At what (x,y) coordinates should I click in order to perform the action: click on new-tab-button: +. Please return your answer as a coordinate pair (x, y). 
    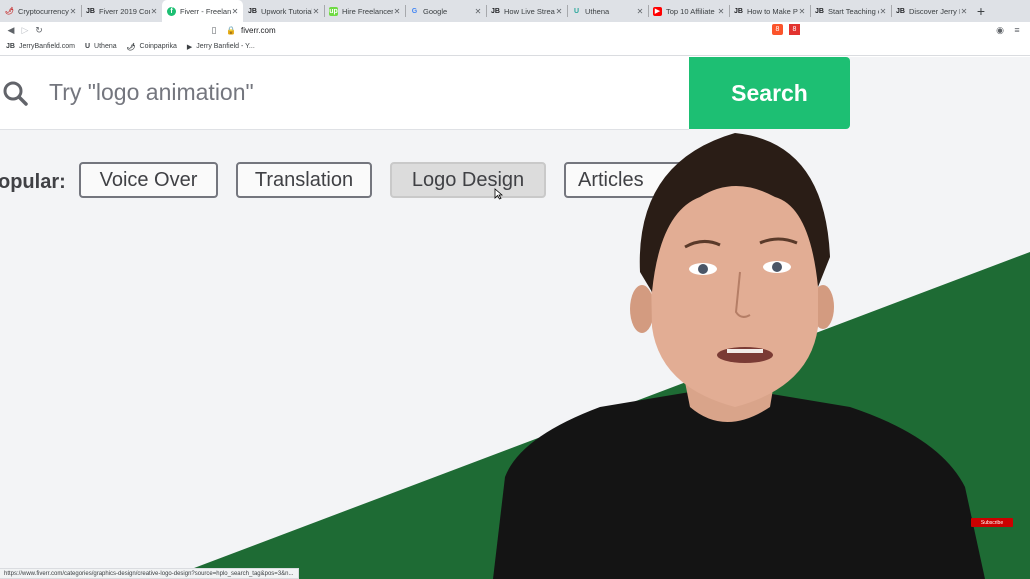
    Looking at the image, I should click on (981, 11).